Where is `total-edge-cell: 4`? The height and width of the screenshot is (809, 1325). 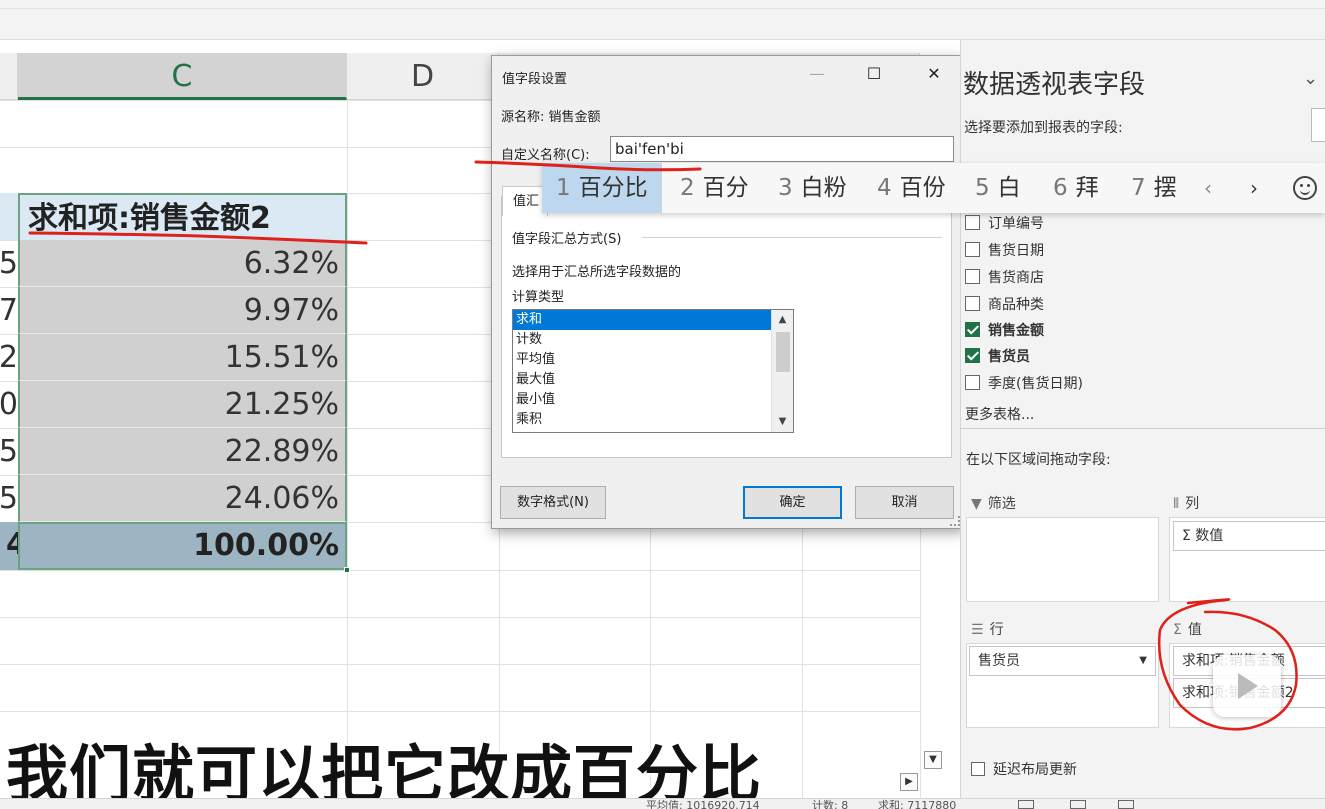
total-edge-cell: 4 is located at coordinates (9, 546).